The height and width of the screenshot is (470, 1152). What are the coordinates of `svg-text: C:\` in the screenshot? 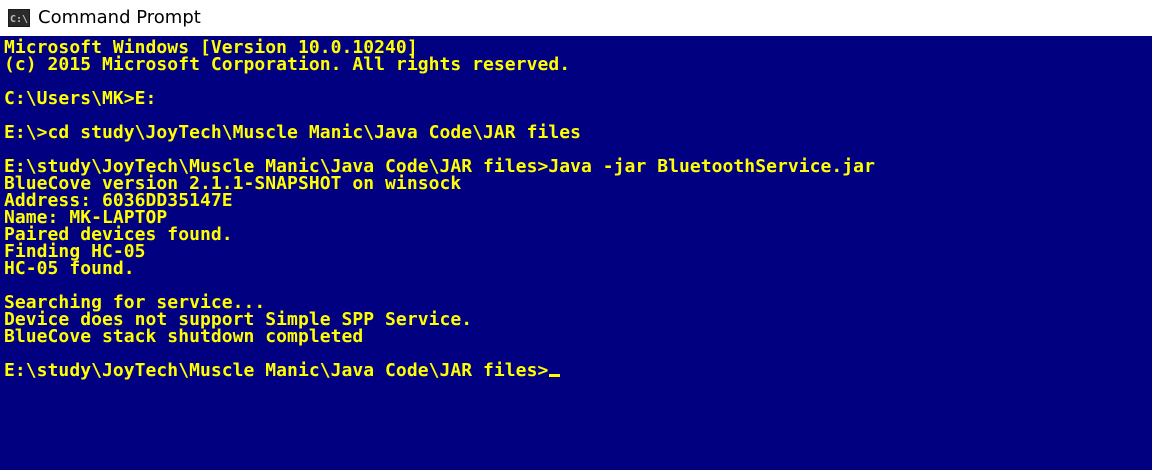 It's located at (19, 19).